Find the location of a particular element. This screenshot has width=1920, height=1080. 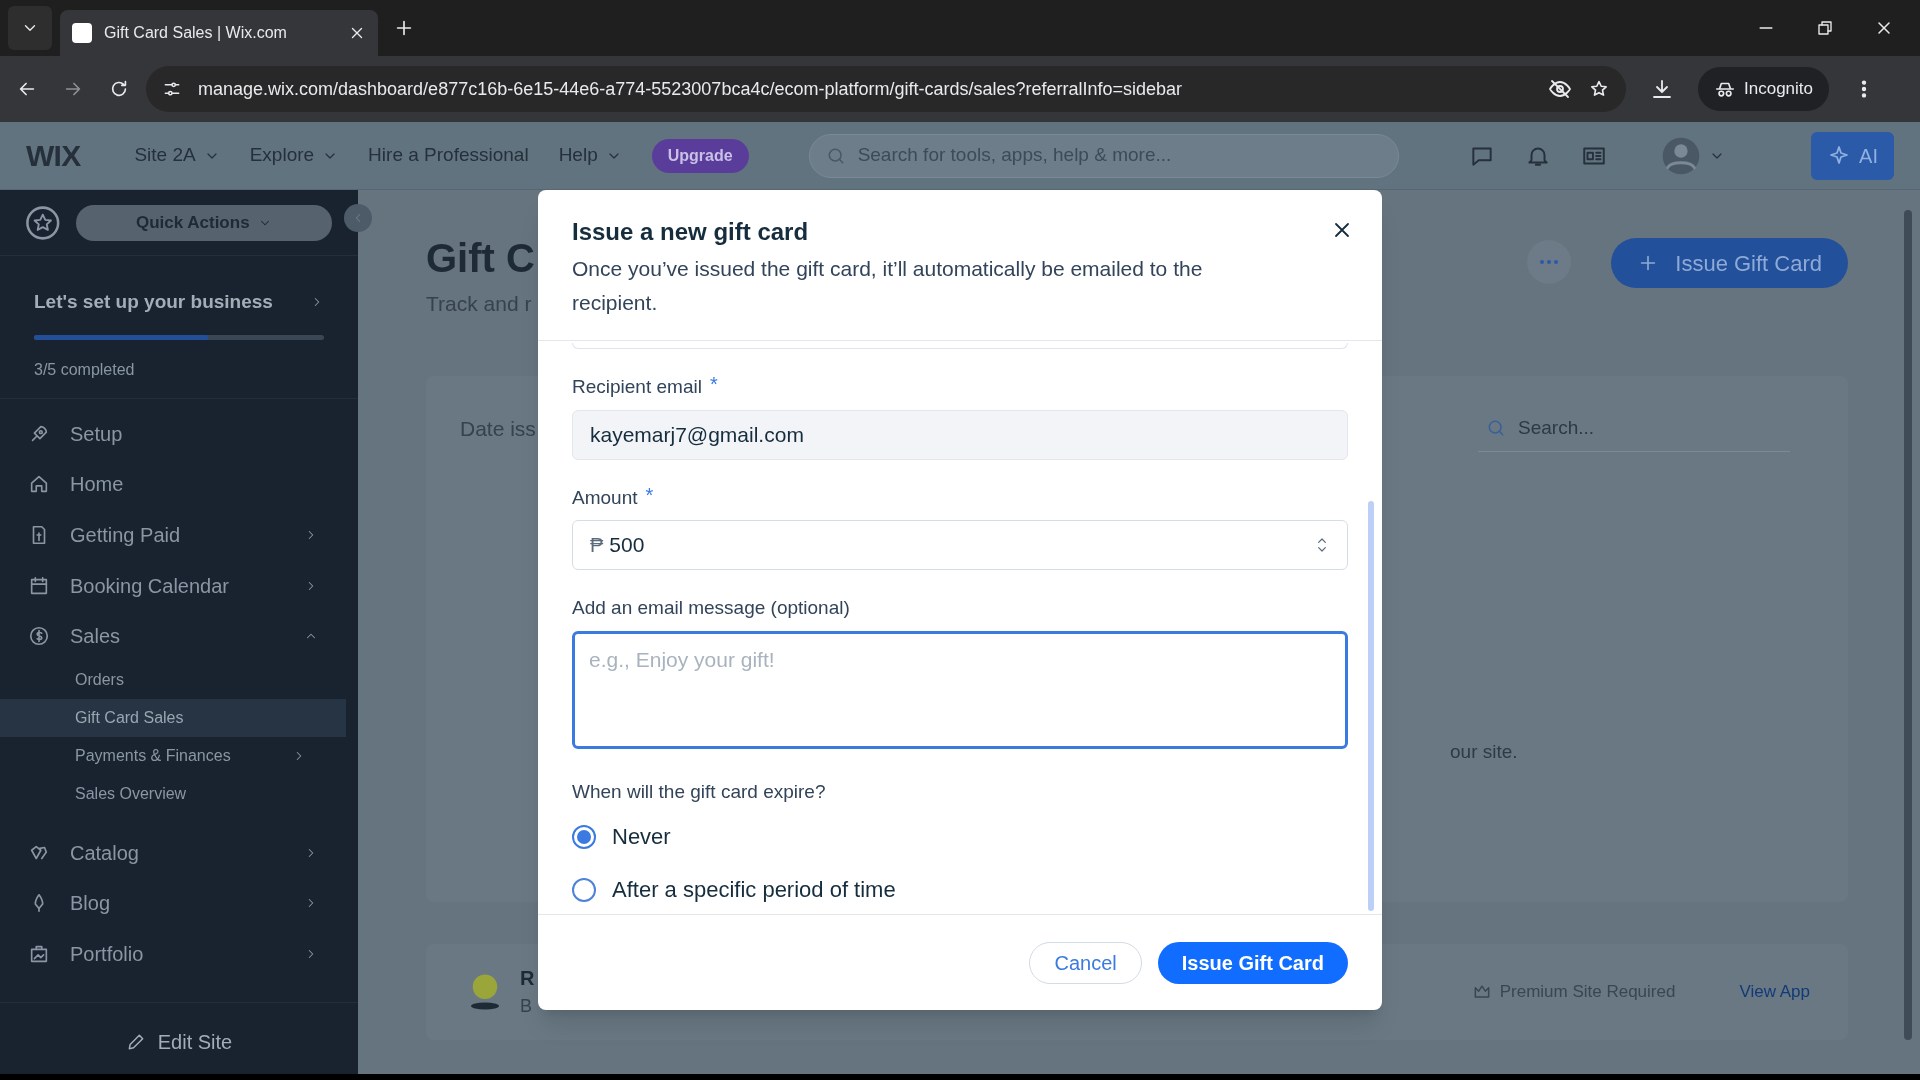

sidebar-item: Setup is located at coordinates (179, 434).